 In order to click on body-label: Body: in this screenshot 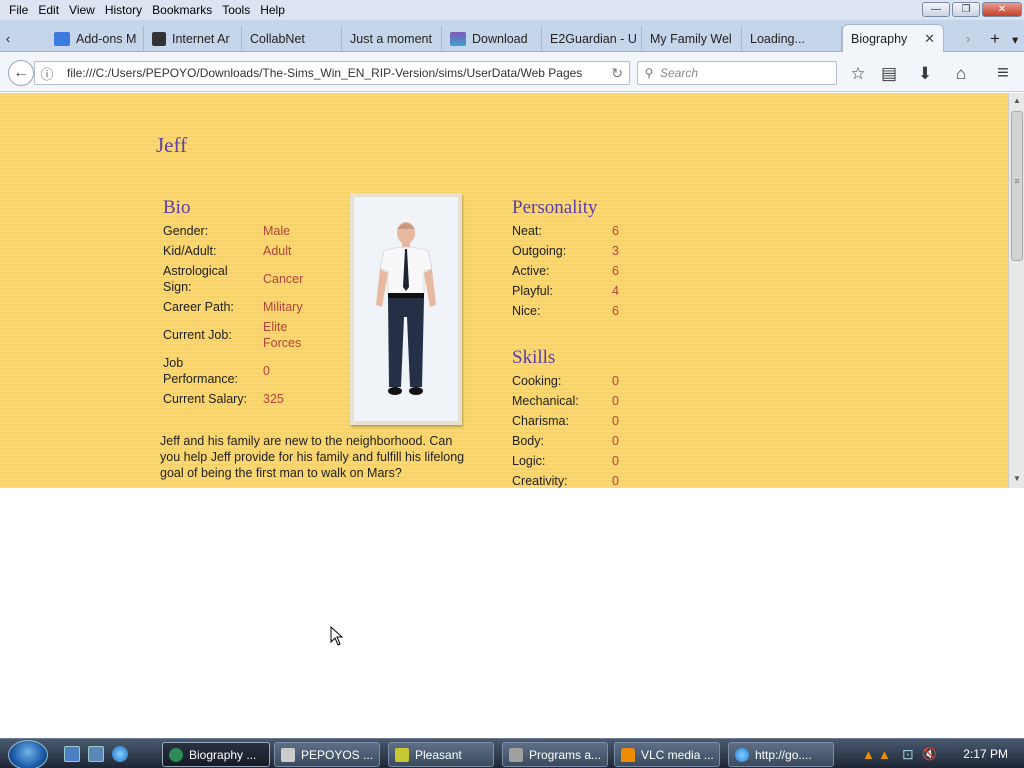, I will do `click(528, 441)`.